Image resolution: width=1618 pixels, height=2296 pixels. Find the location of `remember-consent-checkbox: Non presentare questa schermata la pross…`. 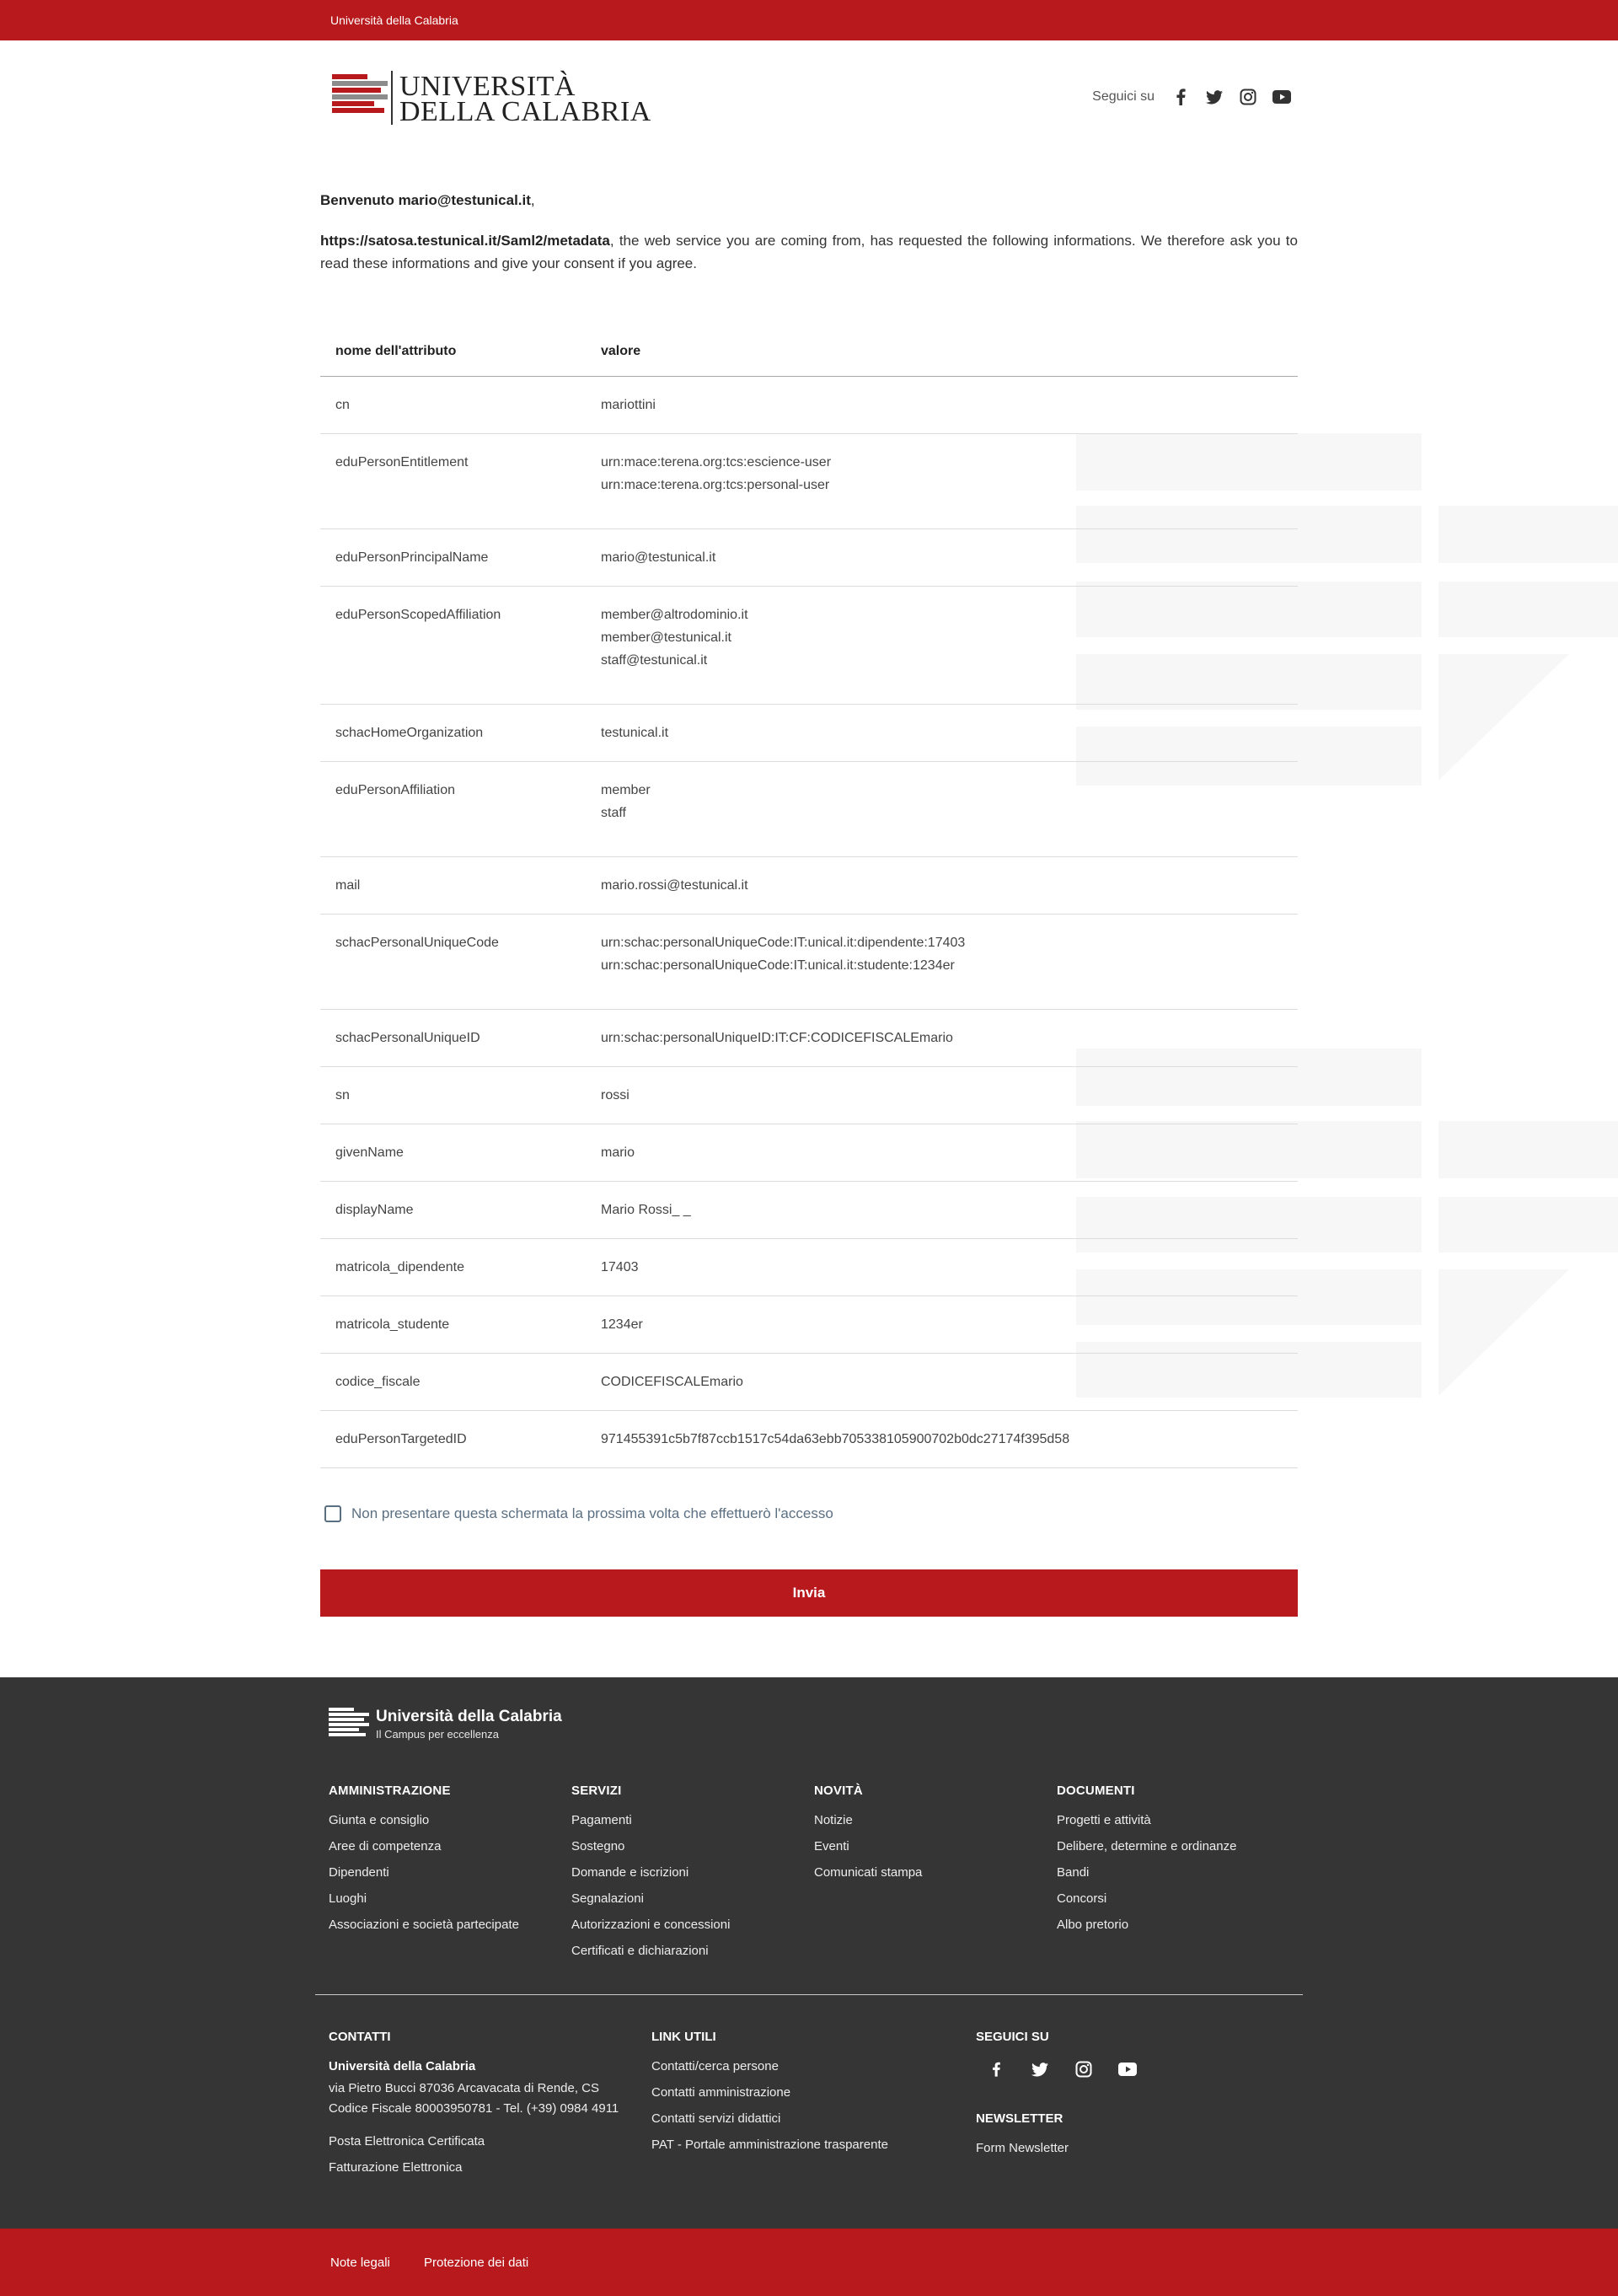

remember-consent-checkbox: Non presentare questa schermata la pross… is located at coordinates (578, 1513).